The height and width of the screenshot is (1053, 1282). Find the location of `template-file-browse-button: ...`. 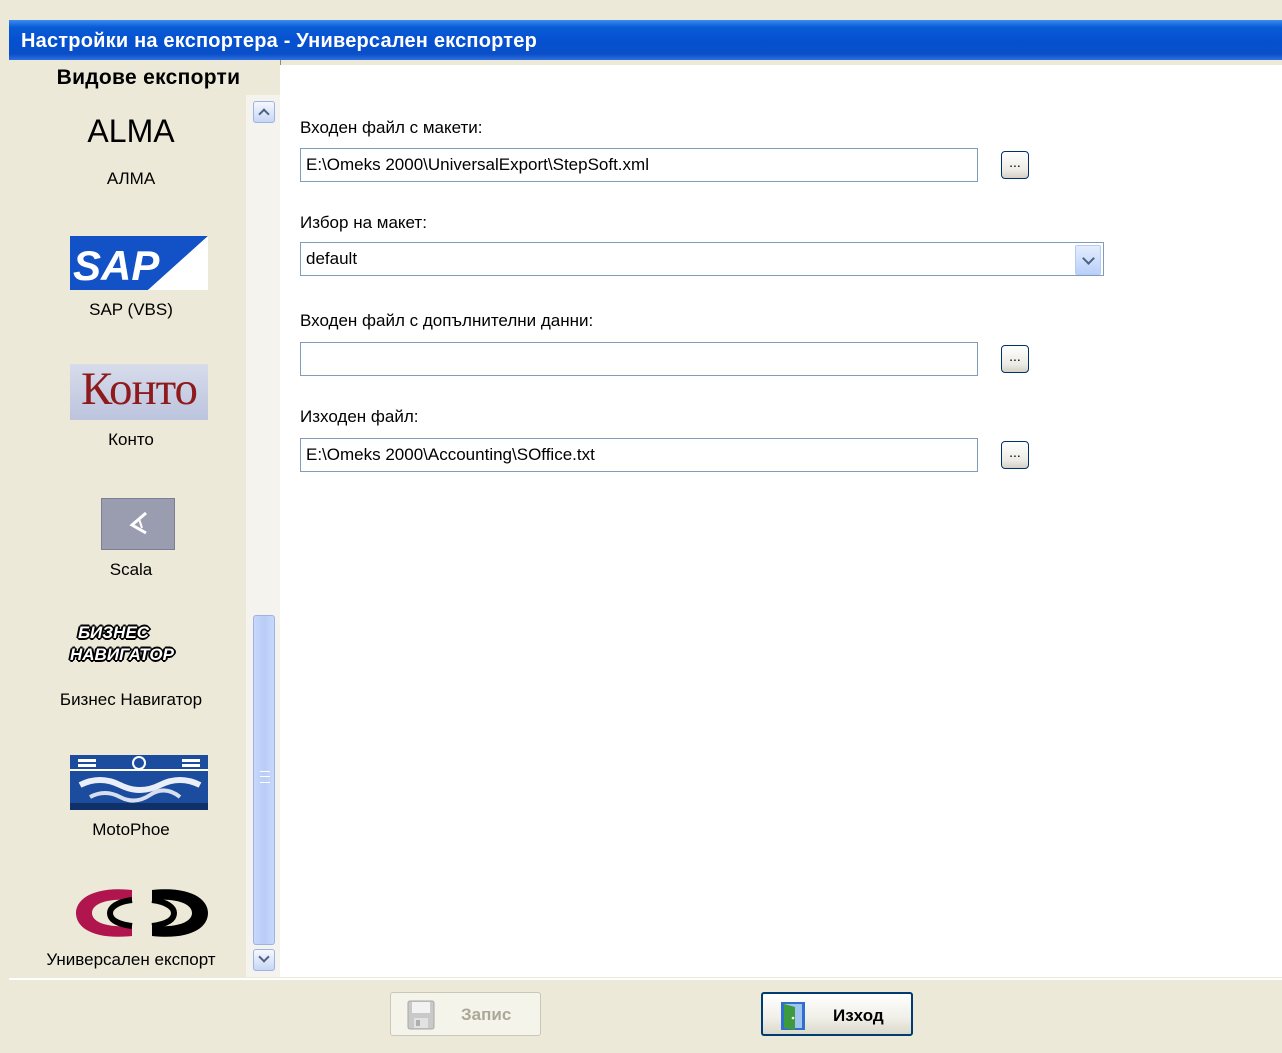

template-file-browse-button: ... is located at coordinates (1015, 165).